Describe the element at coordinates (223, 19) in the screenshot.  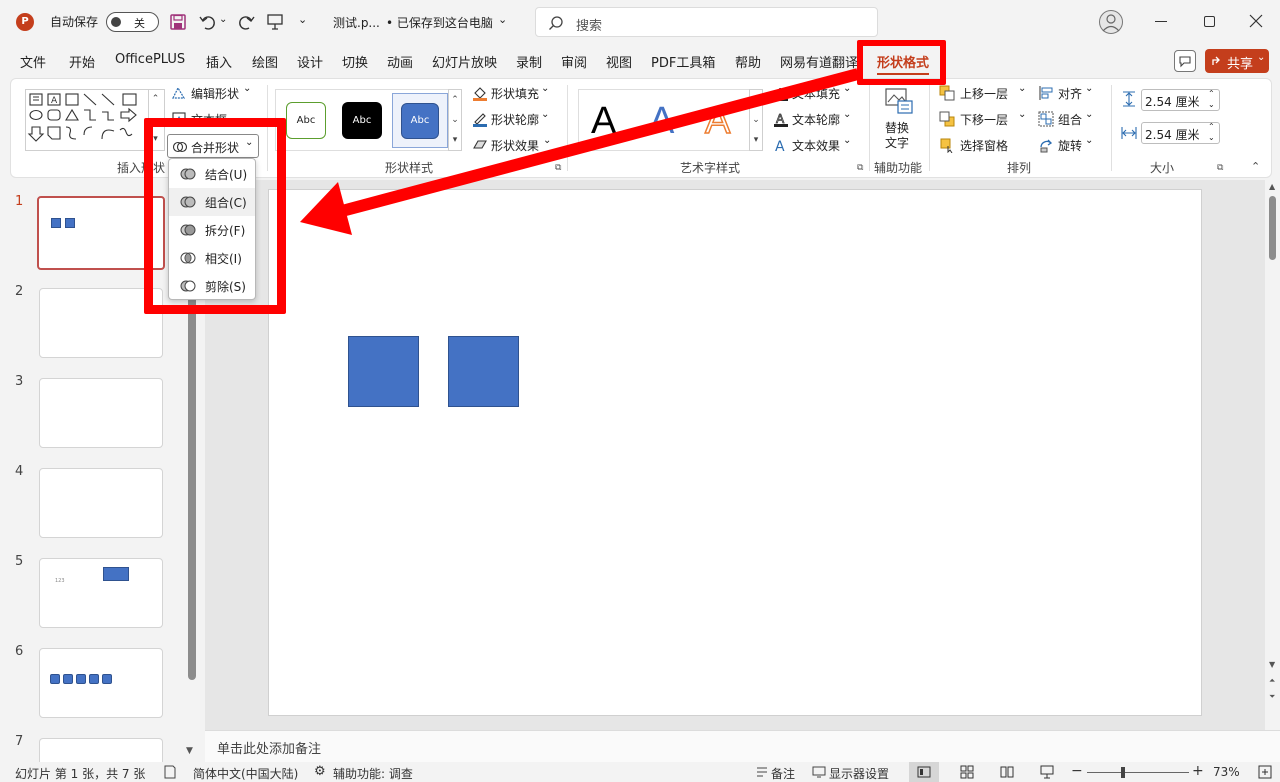
I see `undo-dropdown-icon: ⌄` at that location.